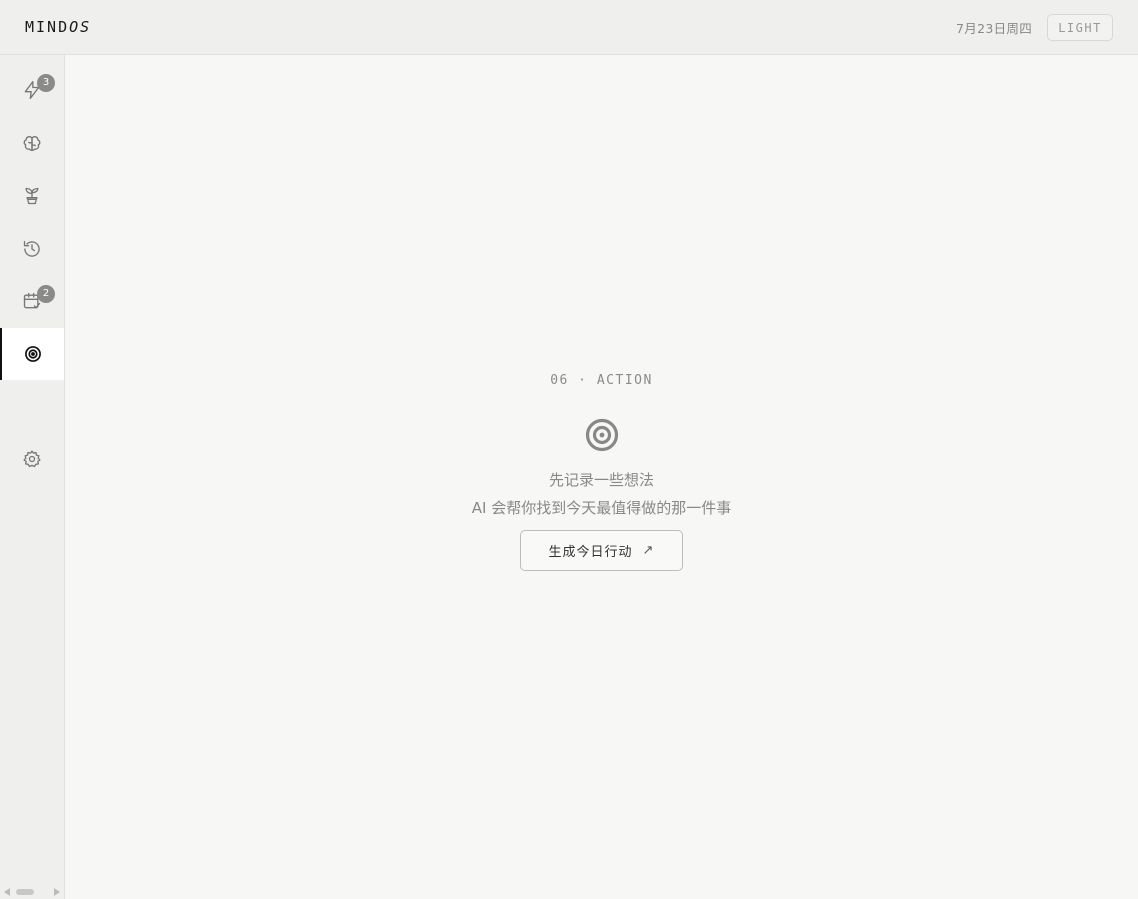 The image size is (1138, 899). I want to click on sidebar-item-capture: 3, so click(32, 90).